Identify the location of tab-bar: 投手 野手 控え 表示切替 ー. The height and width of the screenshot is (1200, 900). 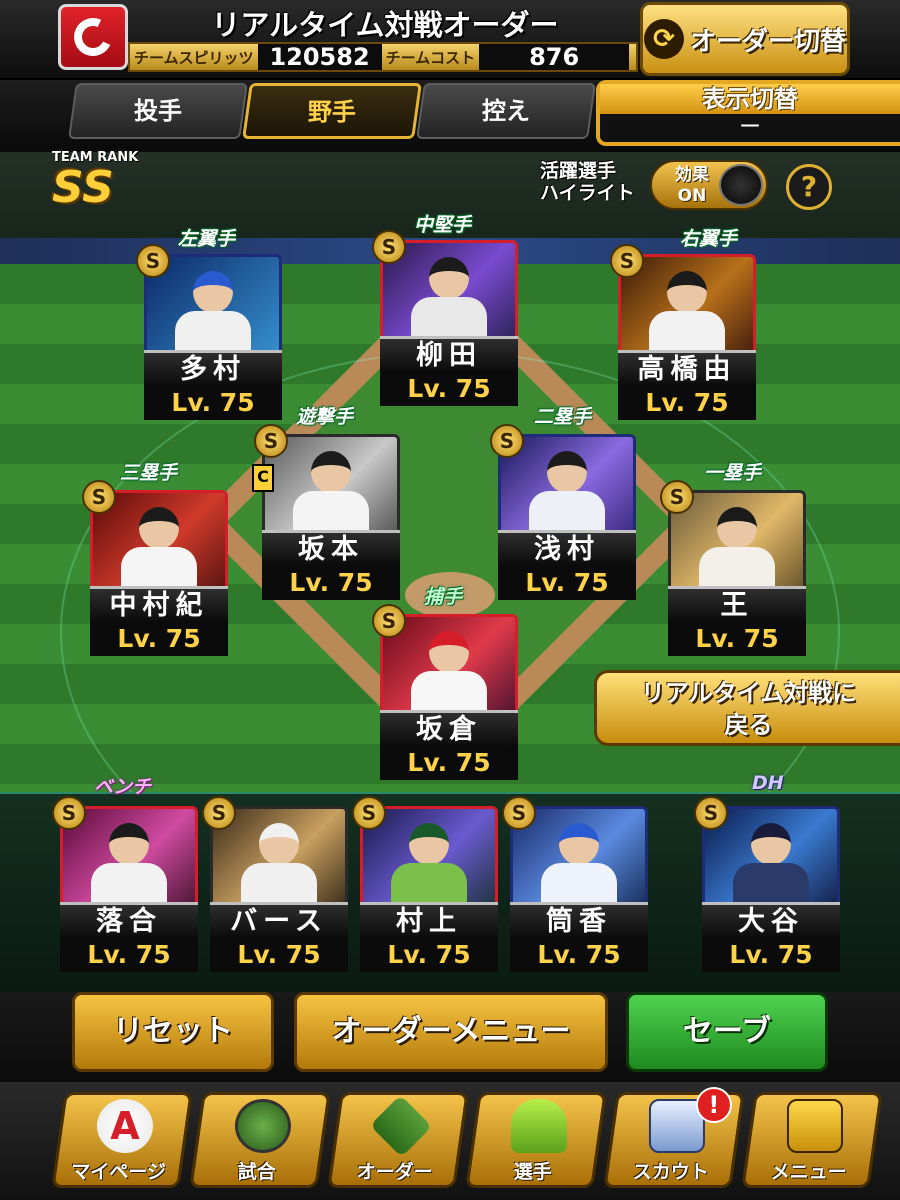
(450, 116).